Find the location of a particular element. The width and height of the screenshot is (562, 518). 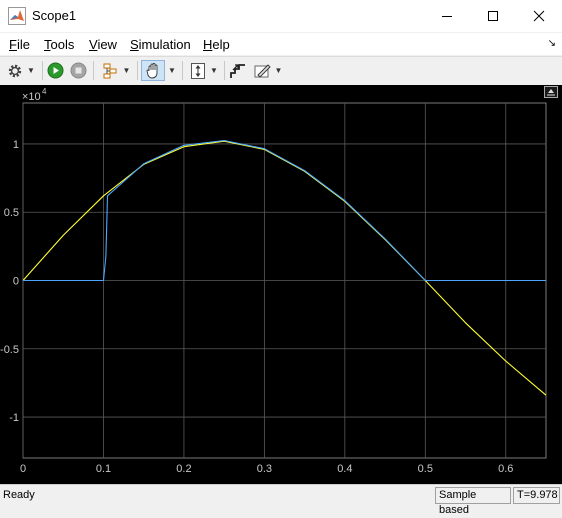

minimize-icon is located at coordinates (447, 16).